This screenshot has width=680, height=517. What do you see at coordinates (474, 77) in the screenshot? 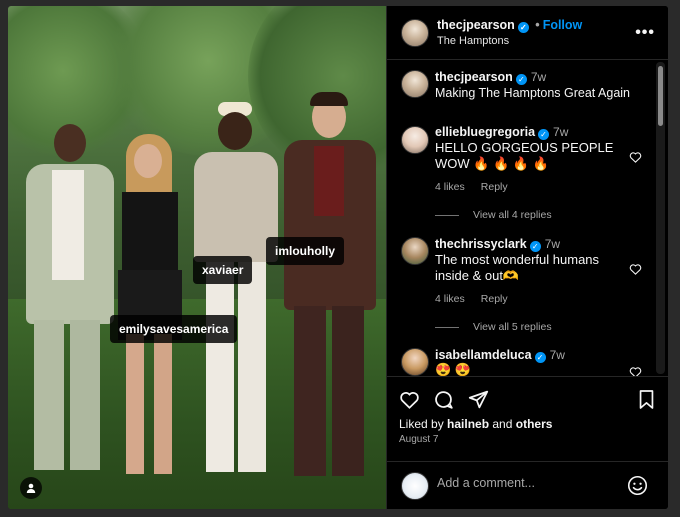
I see `caption-username: thecjpearson` at bounding box center [474, 77].